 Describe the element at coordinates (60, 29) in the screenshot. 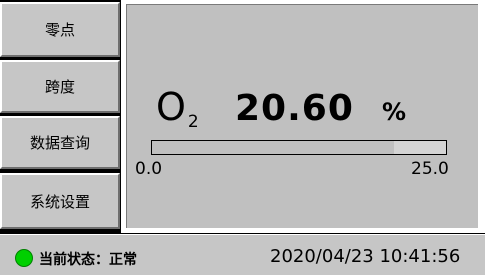

I see `zero-button: 零点` at that location.